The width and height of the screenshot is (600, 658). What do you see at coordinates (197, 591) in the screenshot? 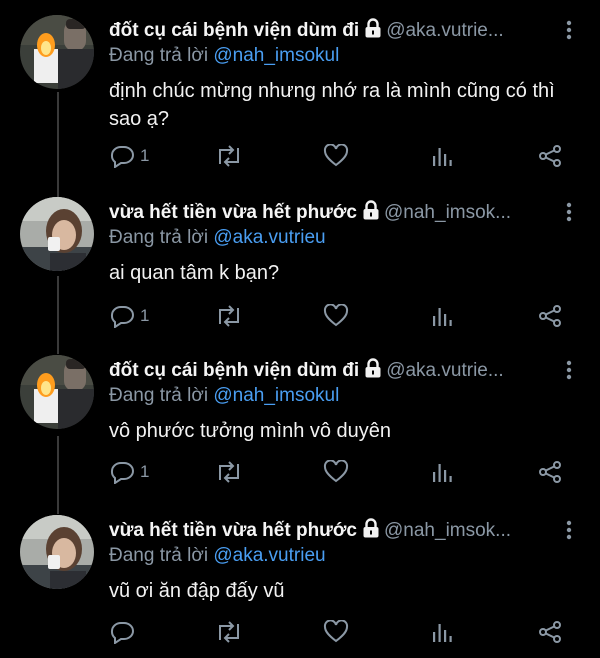
I see `tweet-text: vũ ơi ăn đập đấy vũ` at bounding box center [197, 591].